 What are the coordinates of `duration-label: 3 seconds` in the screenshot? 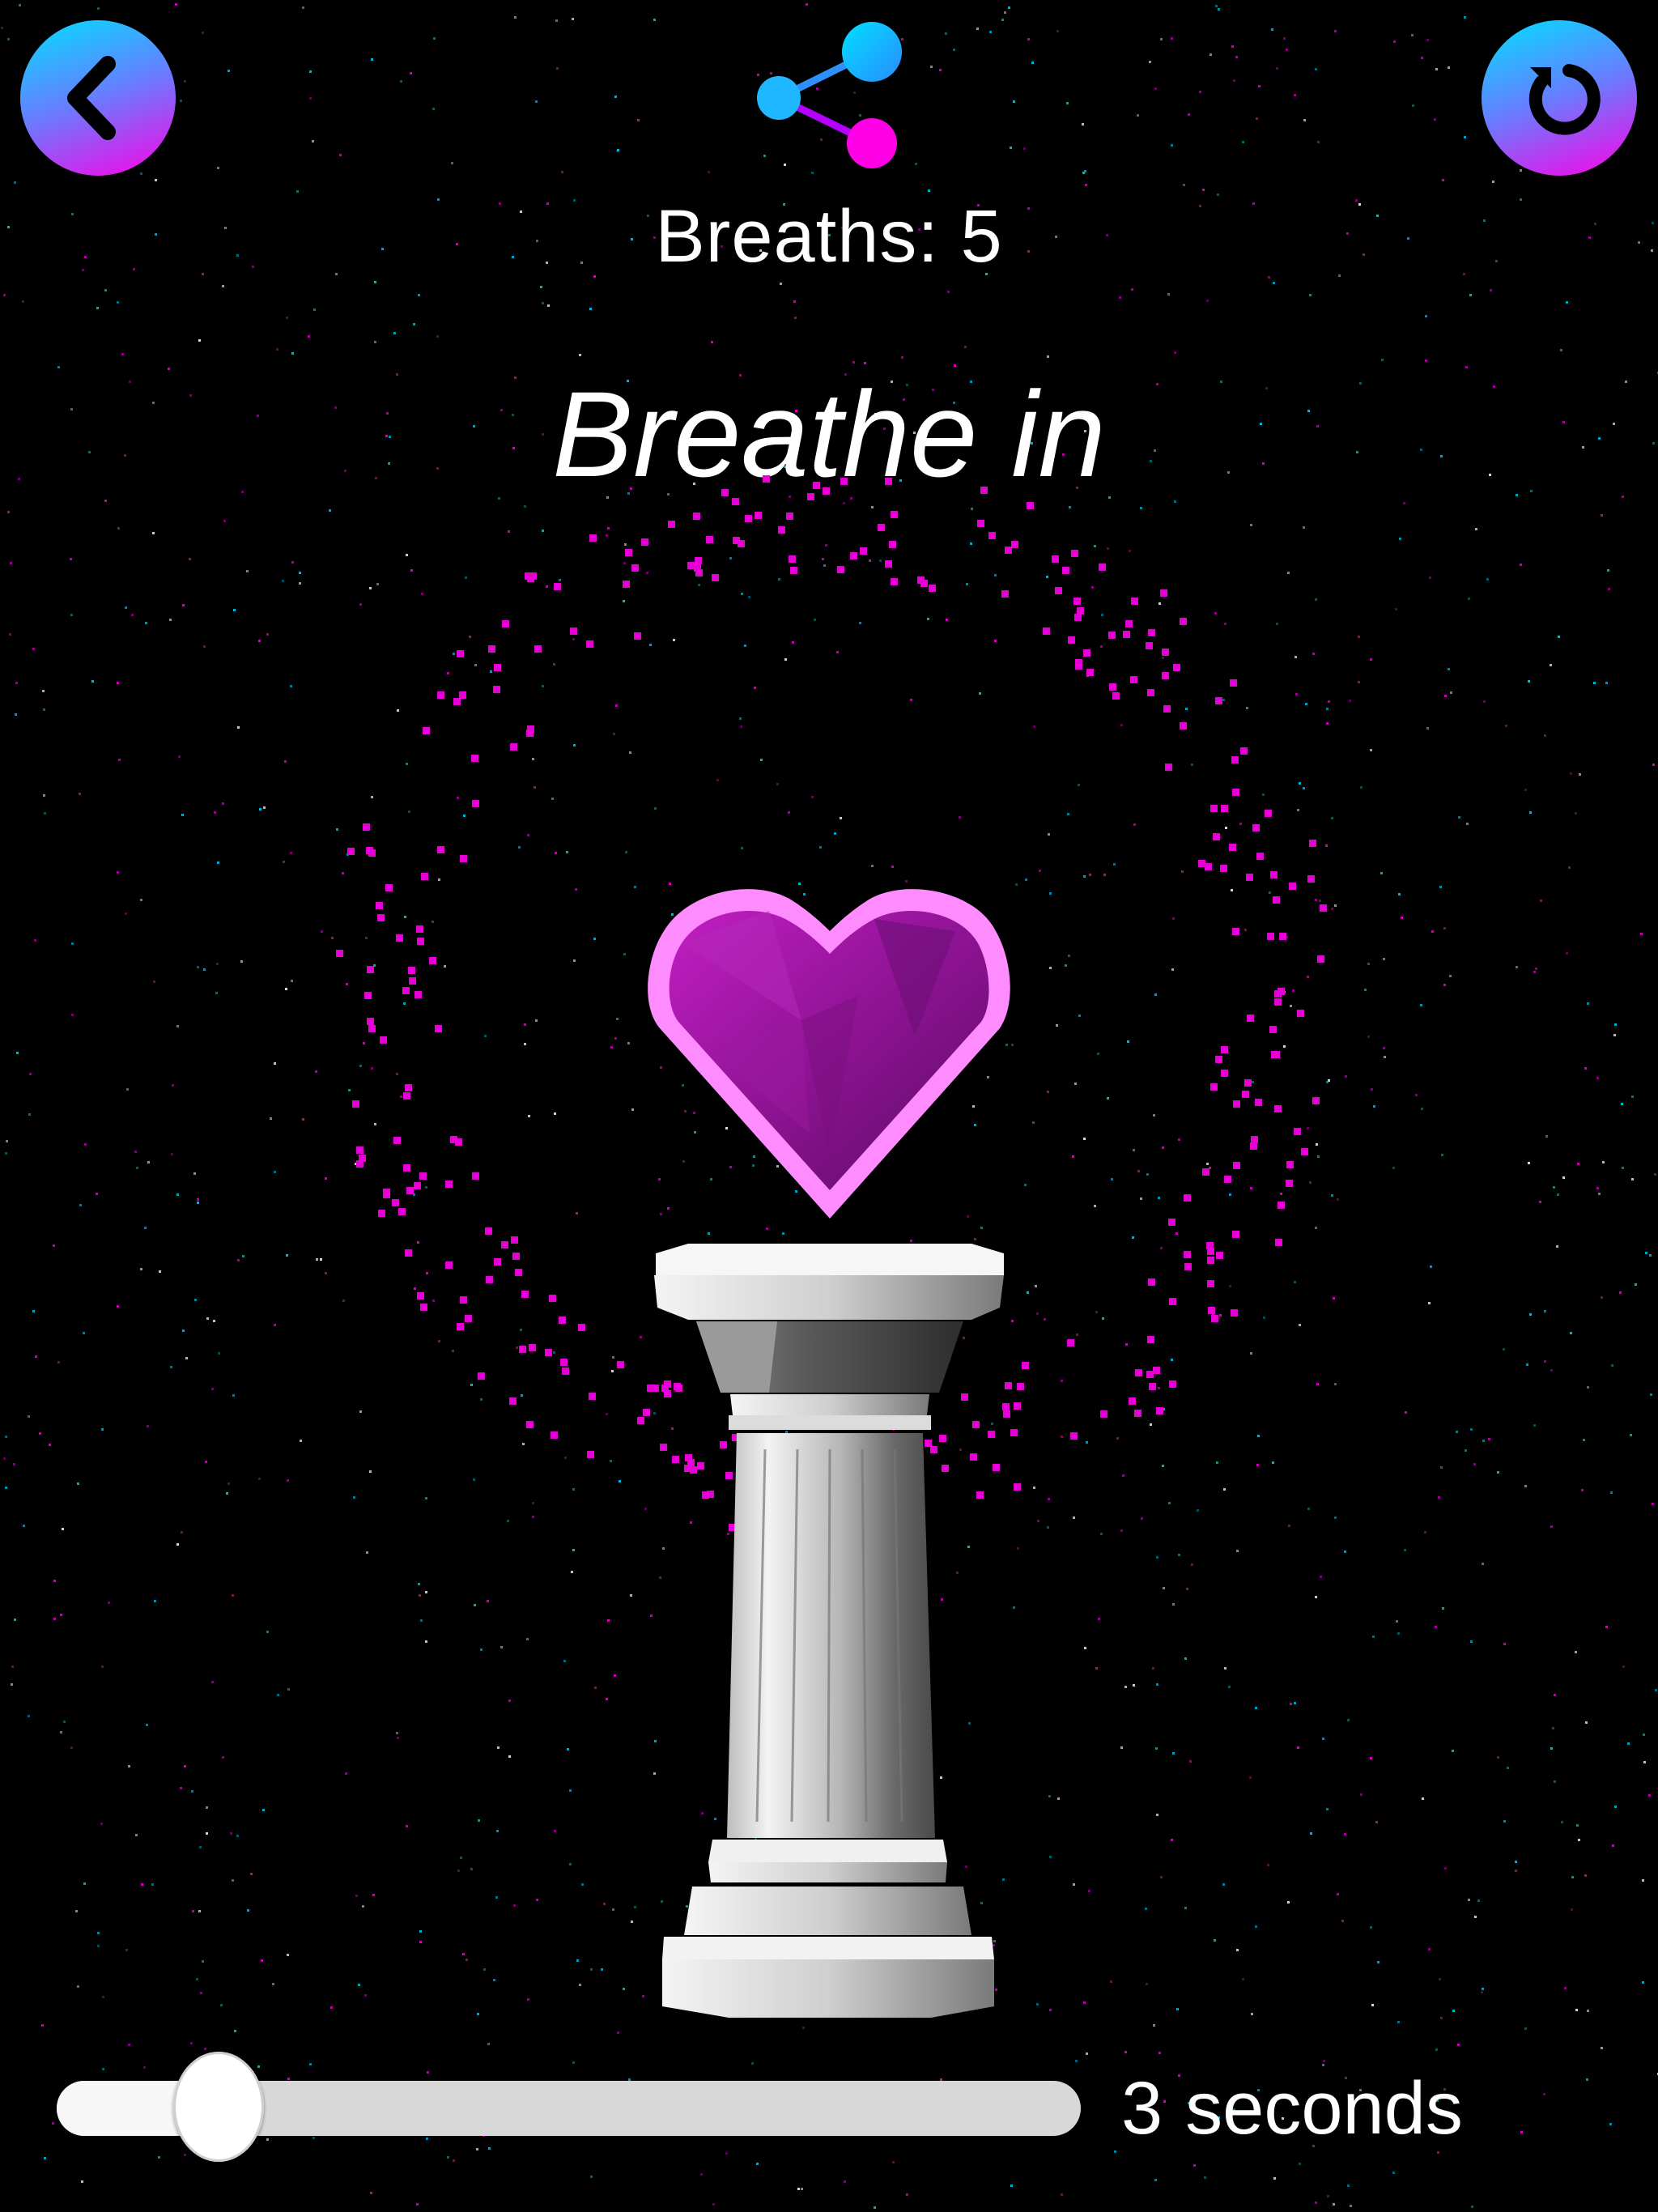 It's located at (1292, 2109).